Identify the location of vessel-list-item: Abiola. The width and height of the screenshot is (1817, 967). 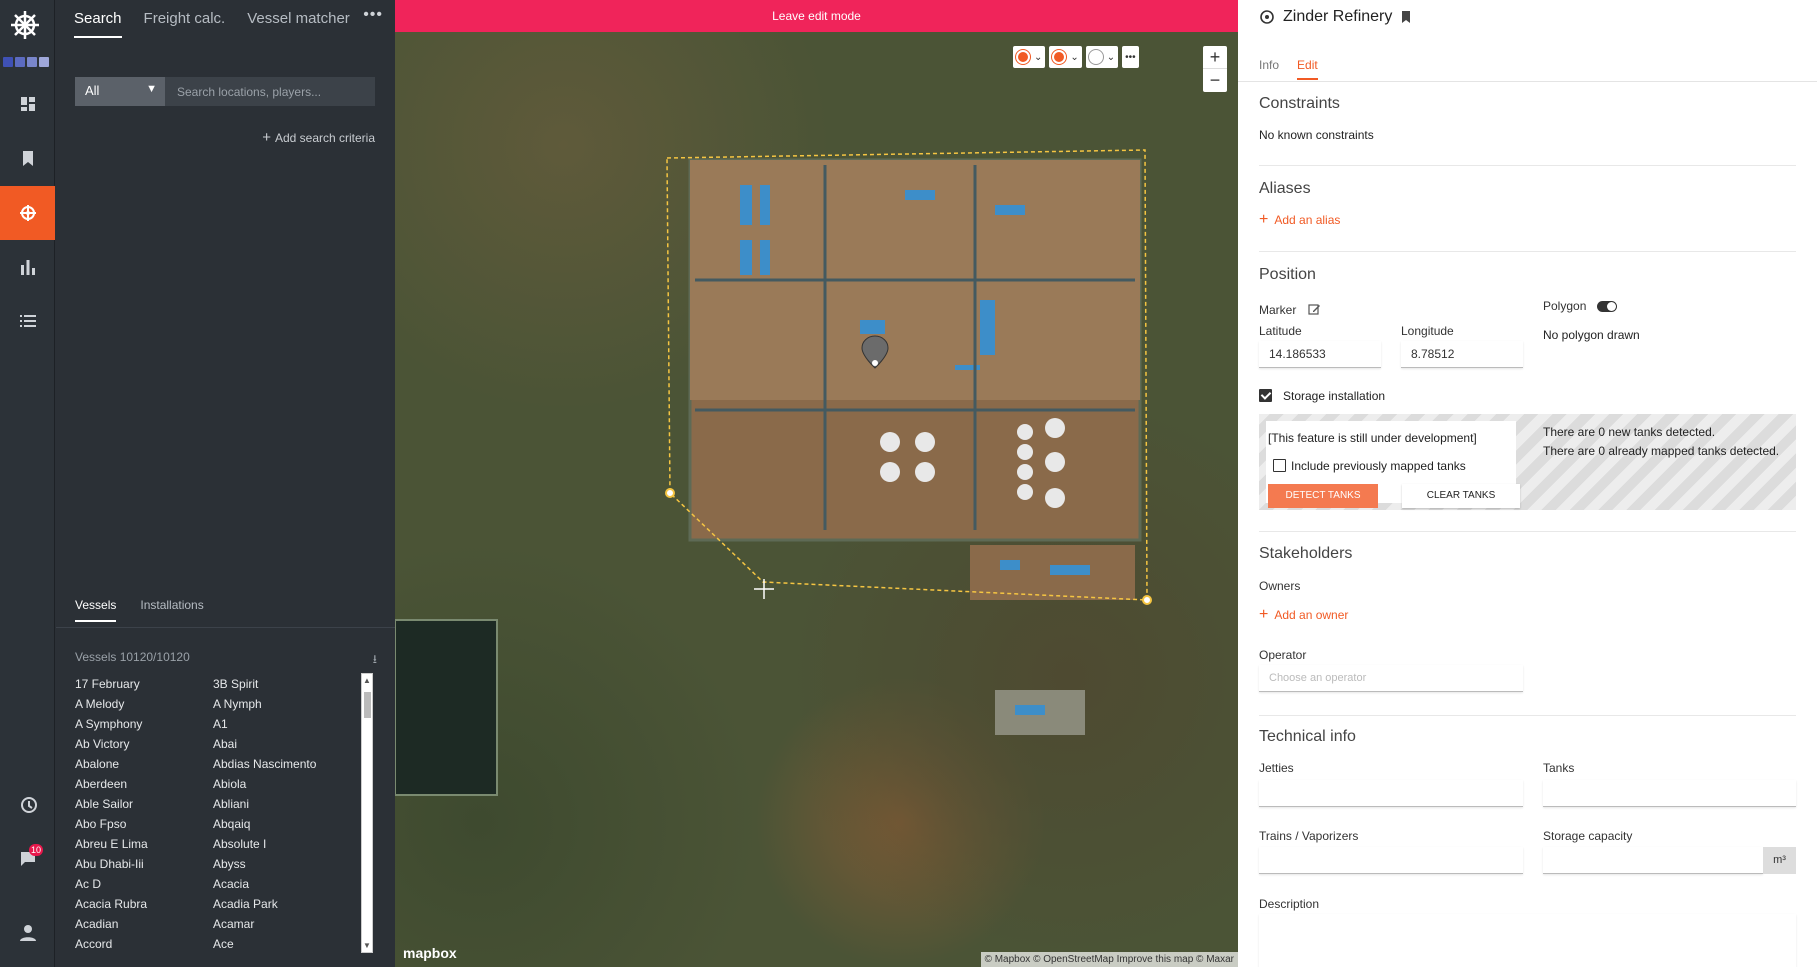
(284, 784).